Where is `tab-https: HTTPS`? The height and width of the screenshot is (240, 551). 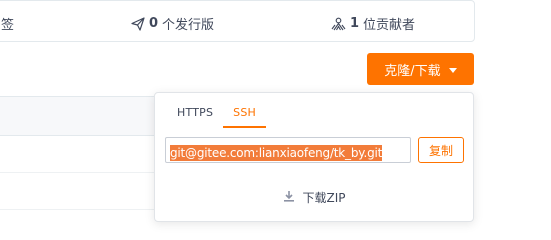 tab-https: HTTPS is located at coordinates (195, 115).